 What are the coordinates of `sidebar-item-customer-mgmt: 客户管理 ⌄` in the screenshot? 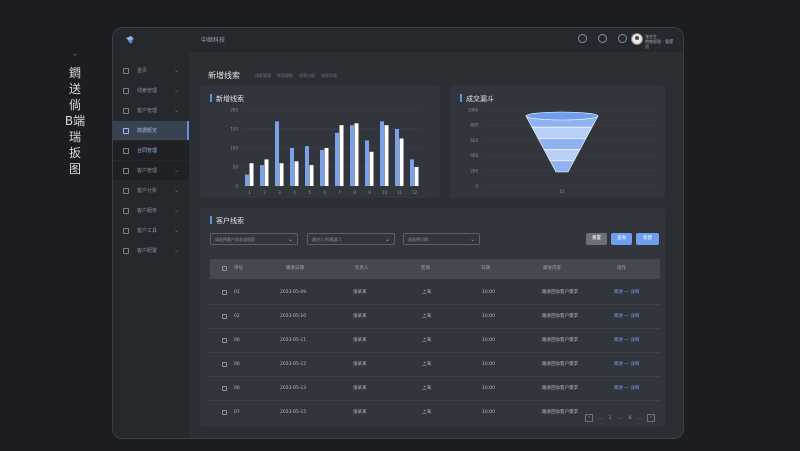 It's located at (151, 170).